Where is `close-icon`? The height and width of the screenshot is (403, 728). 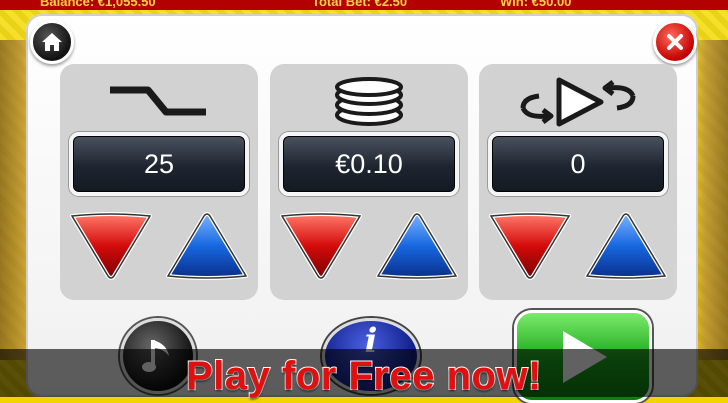
close-icon is located at coordinates (675, 42).